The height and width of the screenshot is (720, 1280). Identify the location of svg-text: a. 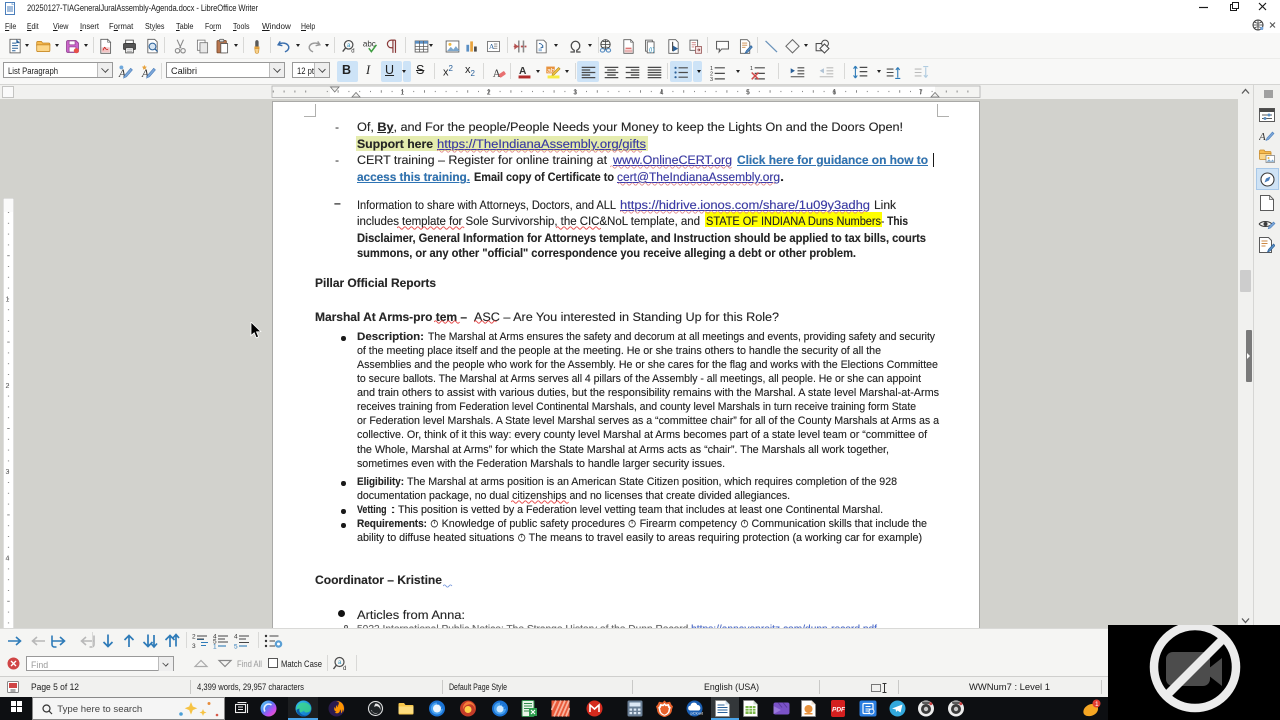
(340, 663).